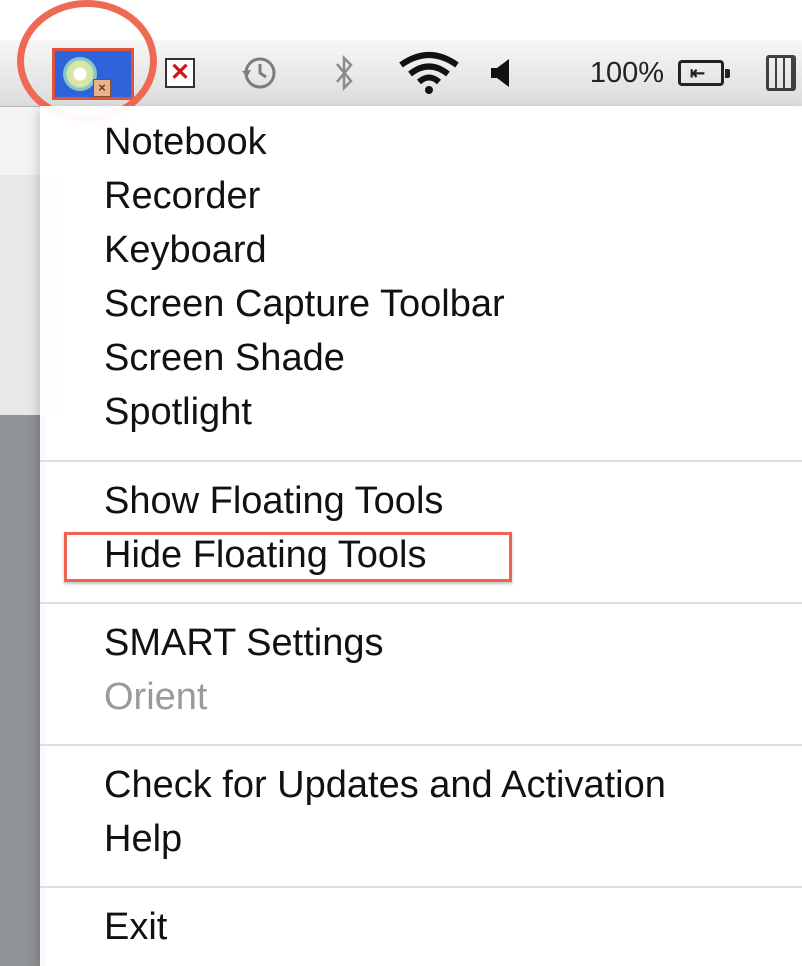 Image resolution: width=802 pixels, height=966 pixels. What do you see at coordinates (344, 73) in the screenshot?
I see `bluetooth-icon` at bounding box center [344, 73].